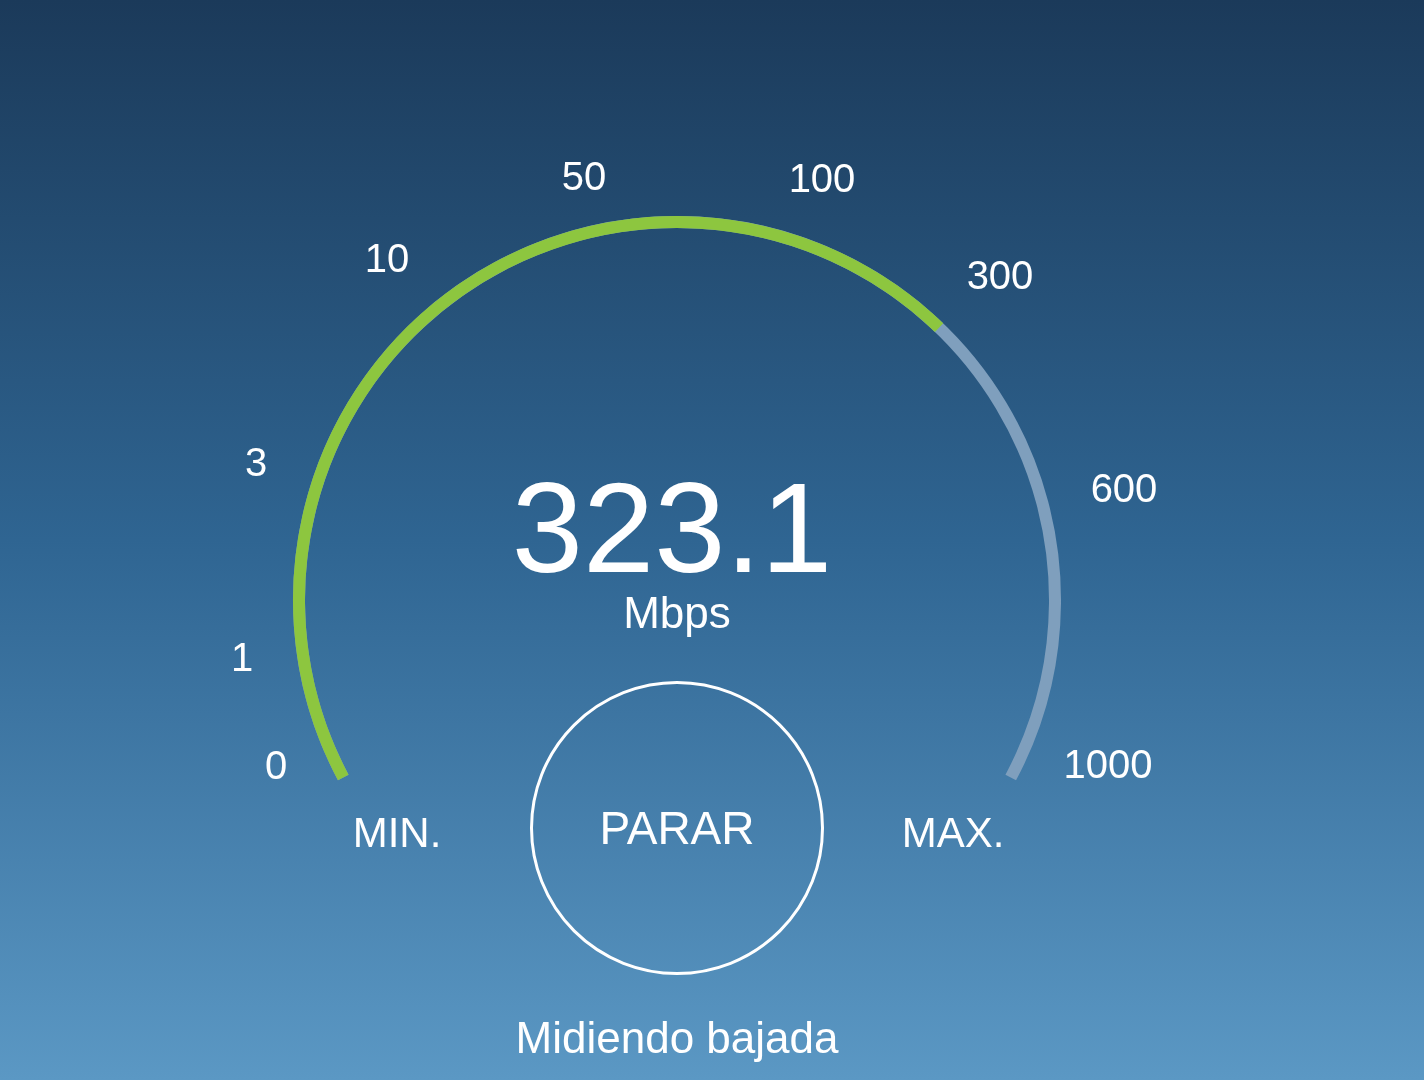 The height and width of the screenshot is (1080, 1424). What do you see at coordinates (1000, 275) in the screenshot?
I see `tick-label: 300` at bounding box center [1000, 275].